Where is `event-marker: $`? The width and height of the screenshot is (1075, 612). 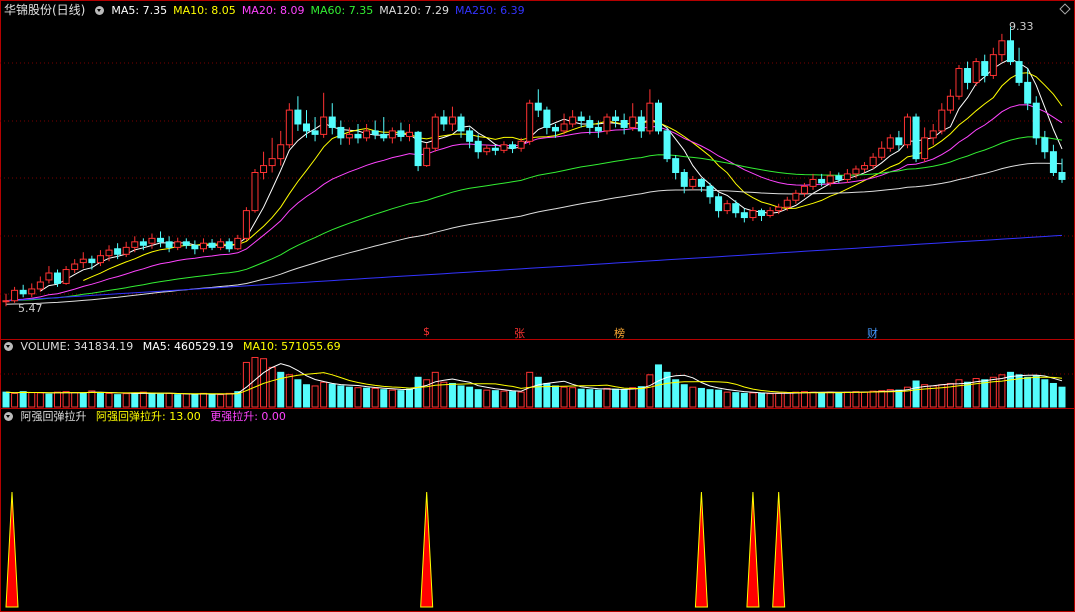 event-marker: $ is located at coordinates (426, 331).